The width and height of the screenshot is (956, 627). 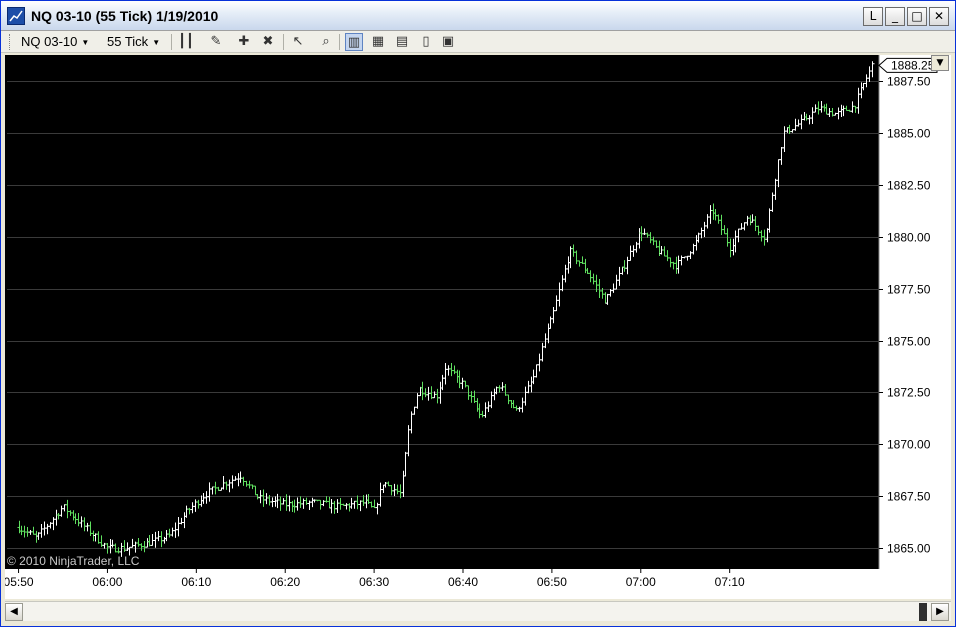 What do you see at coordinates (939, 16) in the screenshot?
I see `close-button: ✕` at bounding box center [939, 16].